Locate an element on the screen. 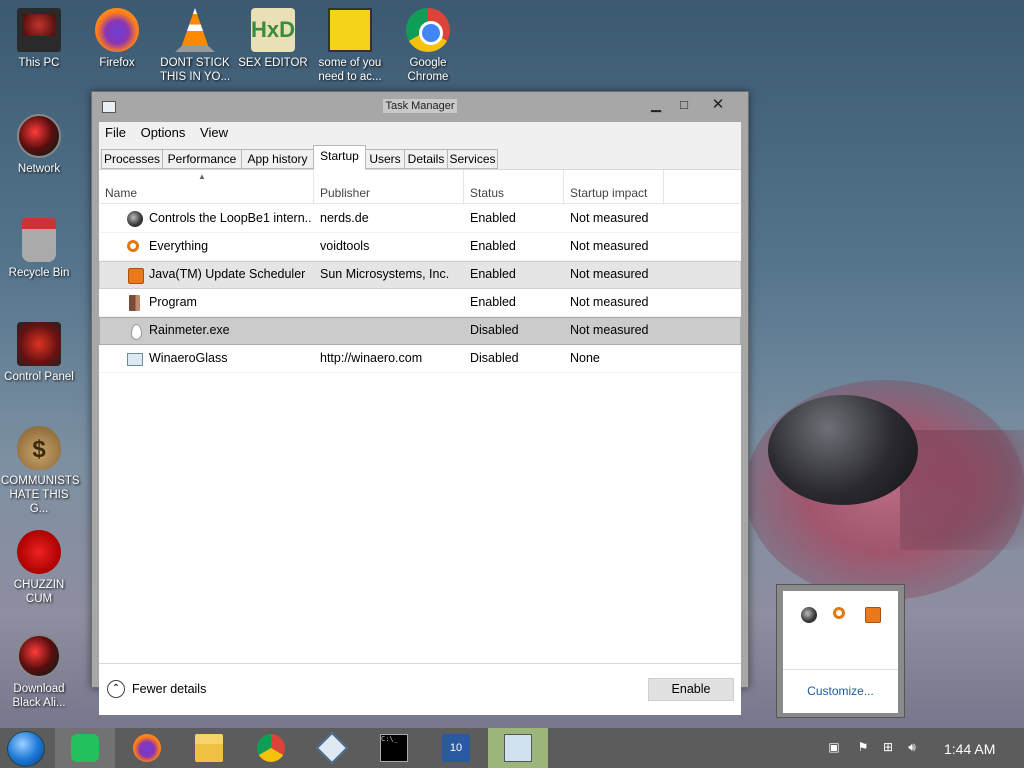 This screenshot has height=768, width=1024. divider is located at coordinates (840, 669).